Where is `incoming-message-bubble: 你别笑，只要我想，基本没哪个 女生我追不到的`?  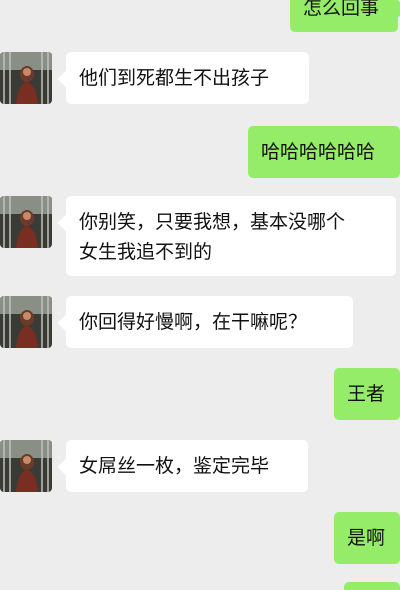 incoming-message-bubble: 你别笑，只要我想，基本没哪个 女生我追不到的 is located at coordinates (231, 236).